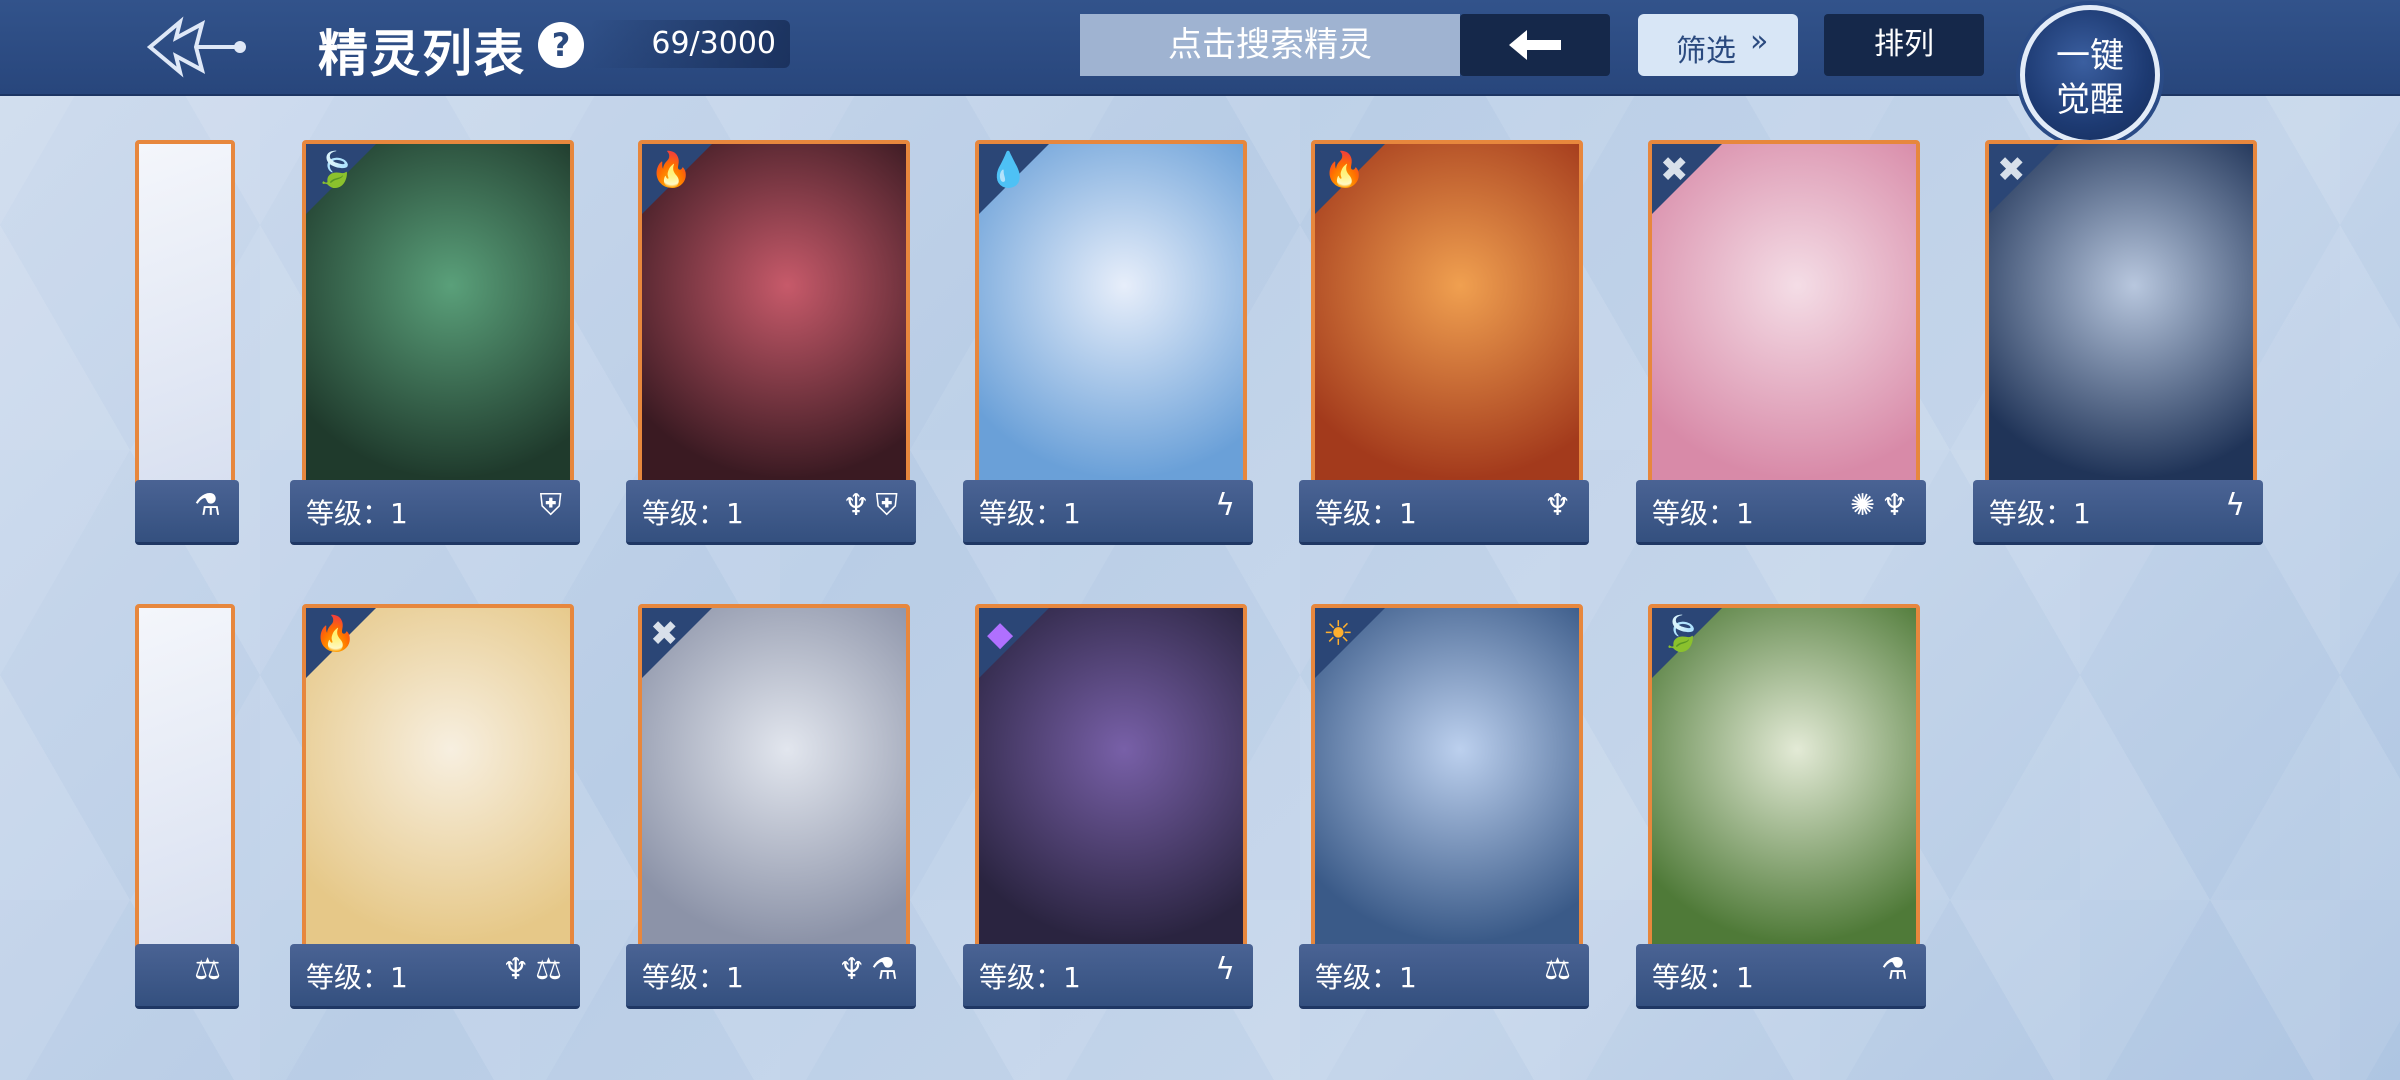 The height and width of the screenshot is (1080, 2400). I want to click on spirit-card: ☀ 等级：1 ⚖, so click(1444, 814).